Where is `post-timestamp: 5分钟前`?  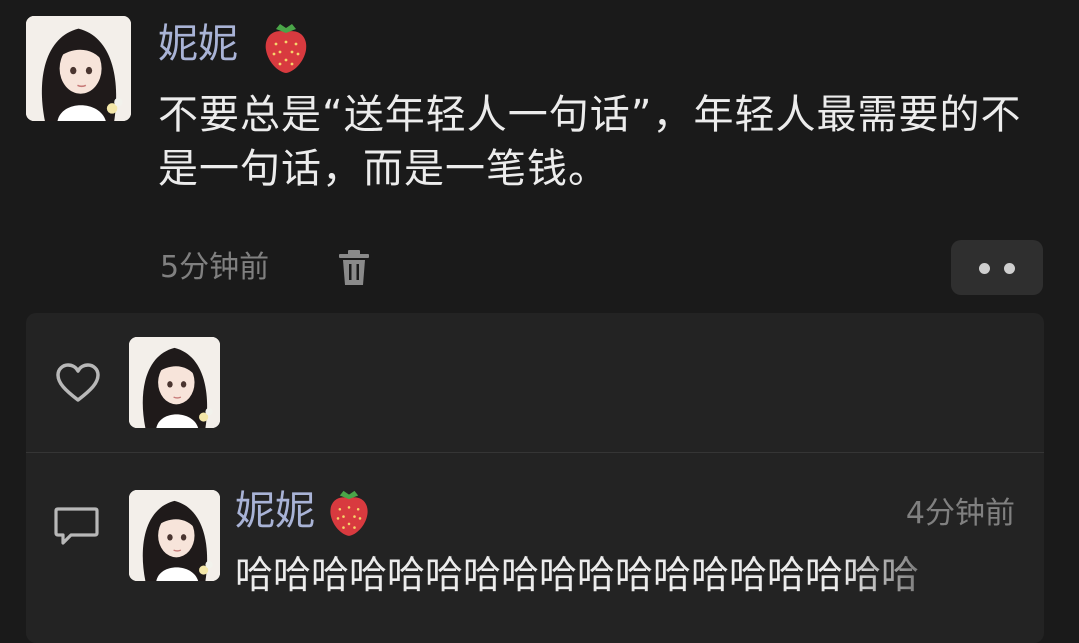 post-timestamp: 5分钟前 is located at coordinates (215, 267).